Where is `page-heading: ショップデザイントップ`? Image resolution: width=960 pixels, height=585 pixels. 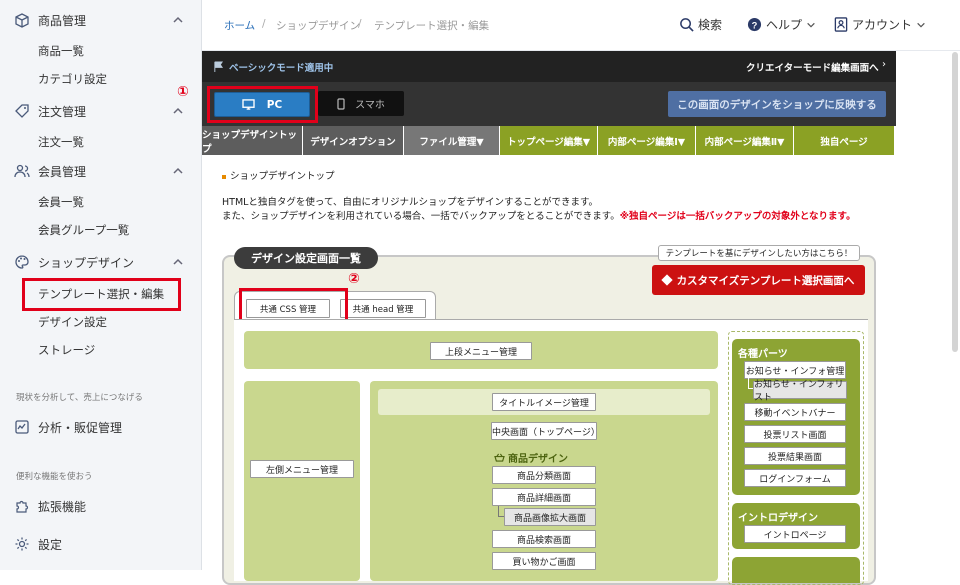 page-heading: ショップデザイントップ is located at coordinates (278, 175).